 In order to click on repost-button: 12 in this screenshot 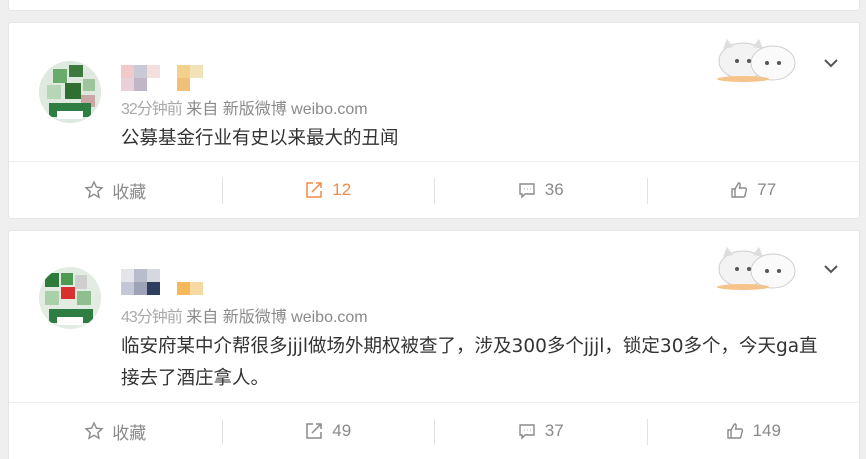, I will do `click(328, 190)`.